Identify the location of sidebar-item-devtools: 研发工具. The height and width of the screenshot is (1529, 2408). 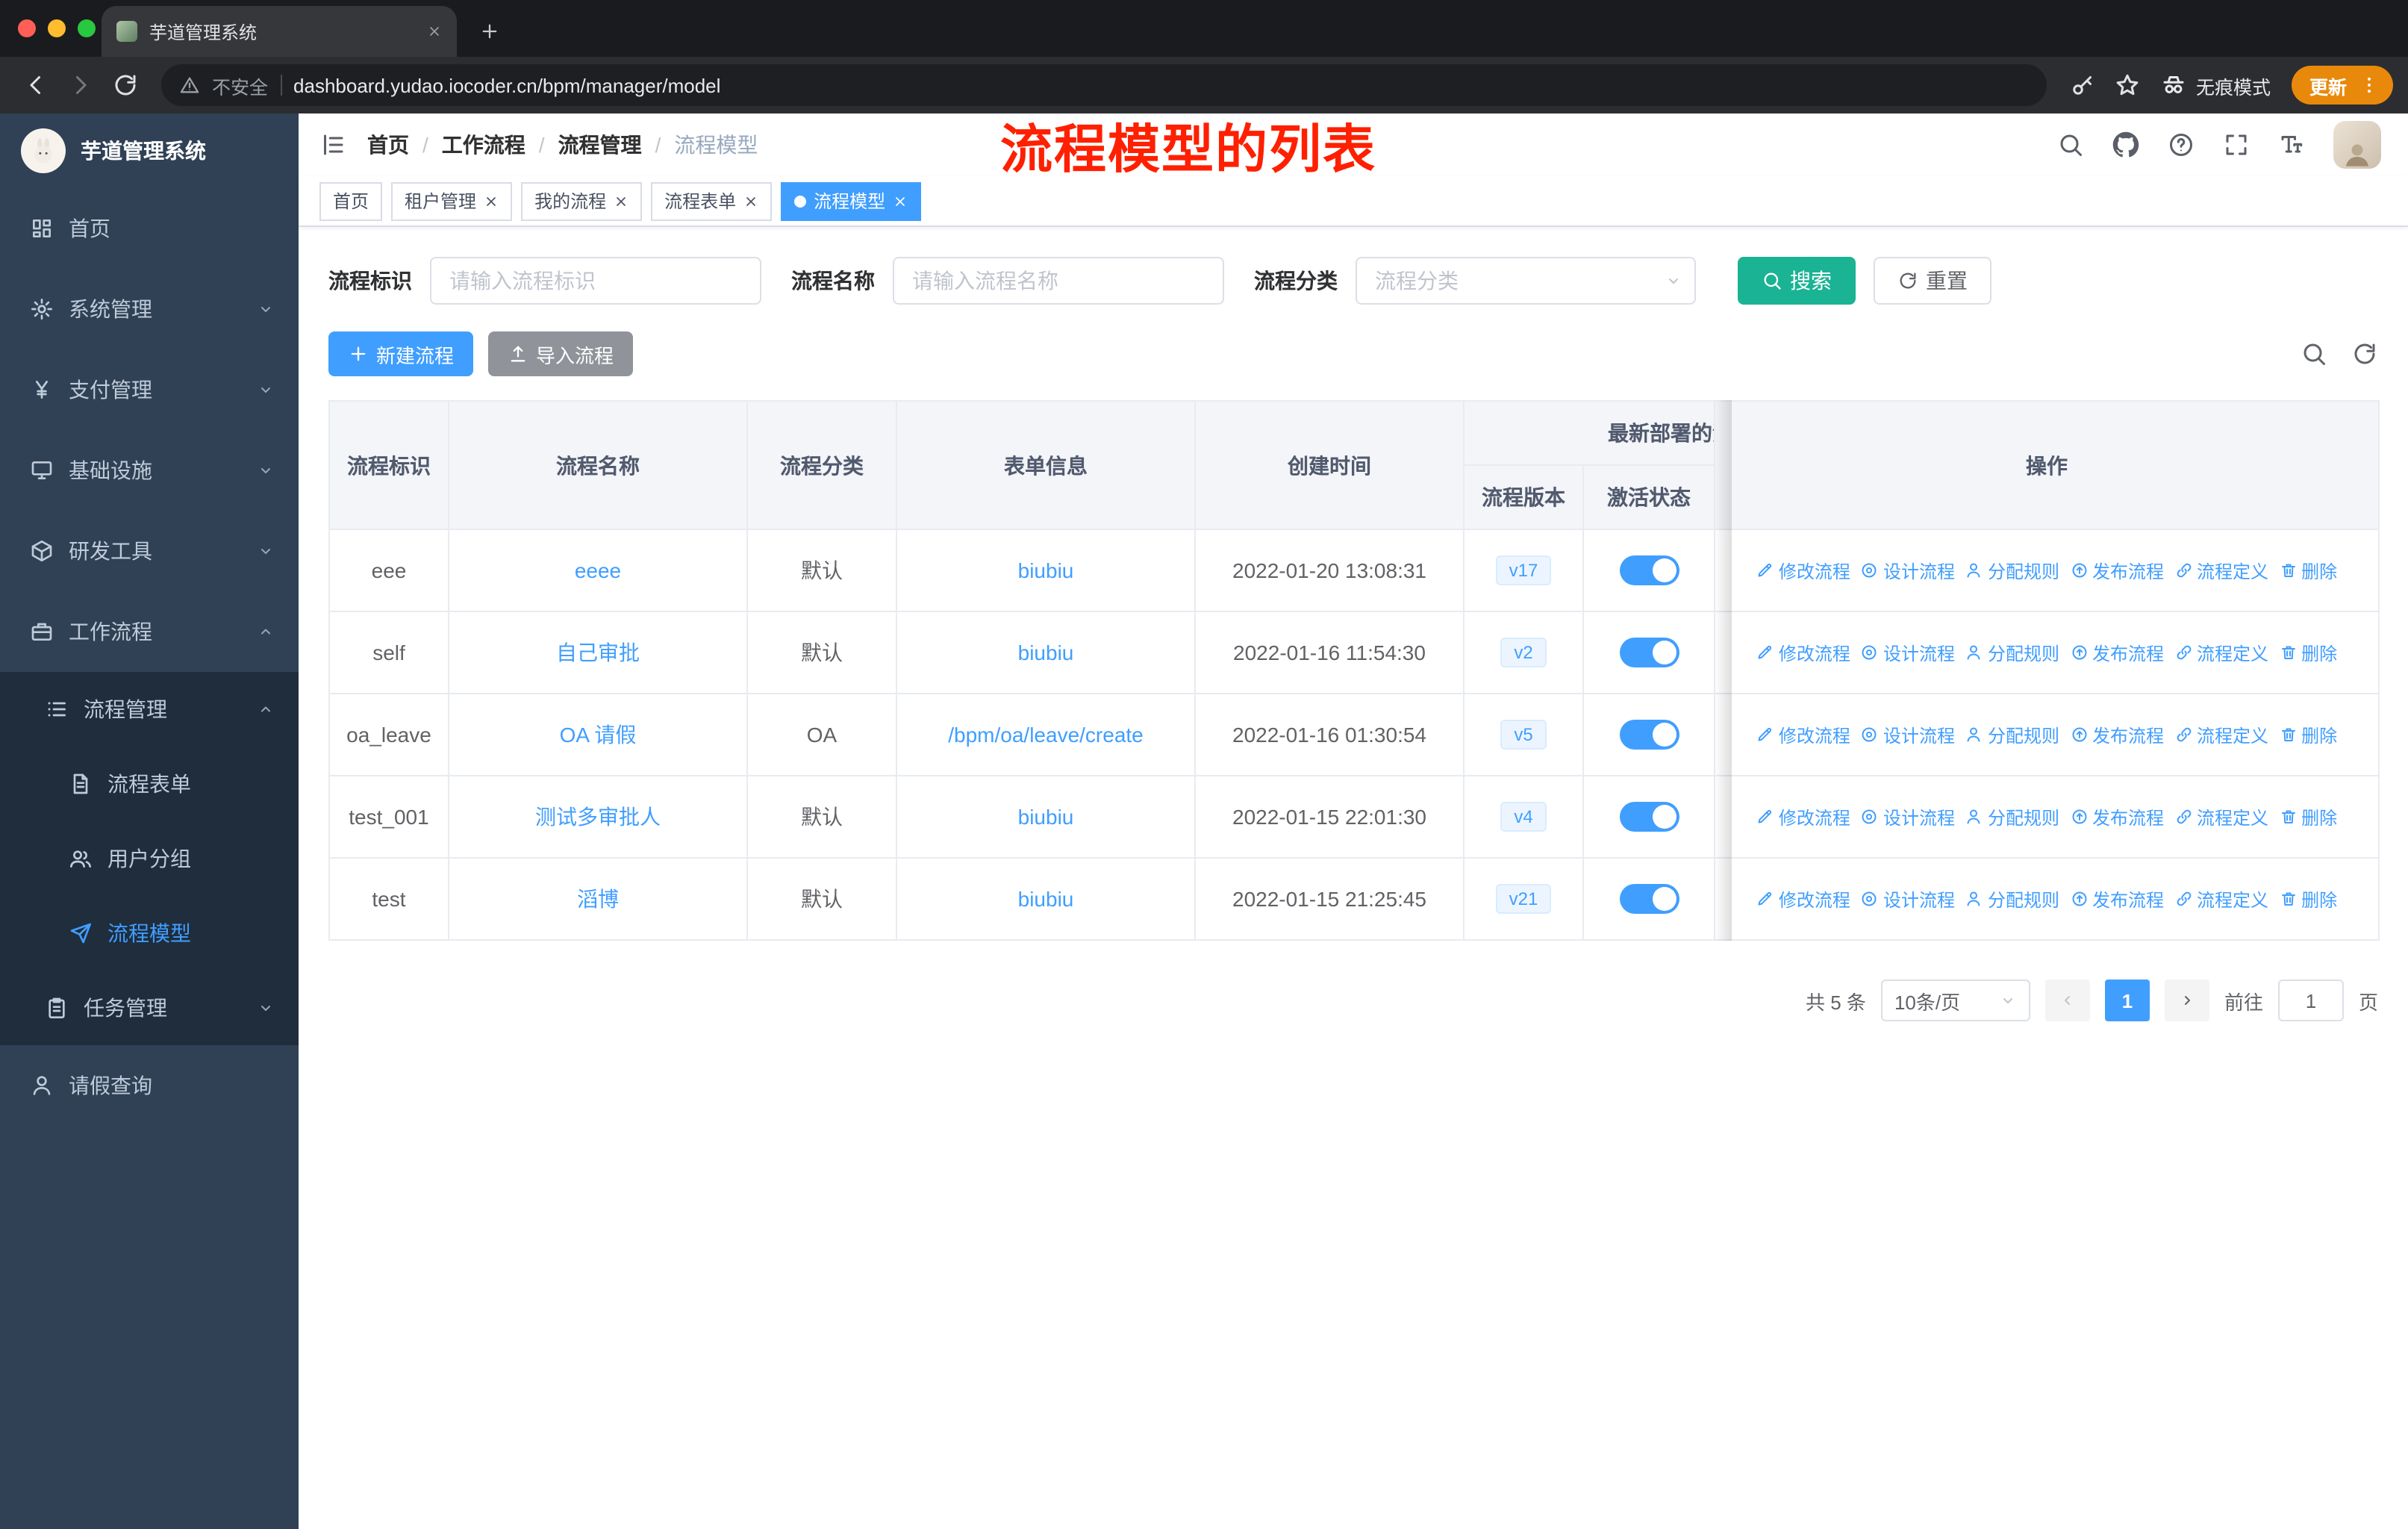
(149, 551).